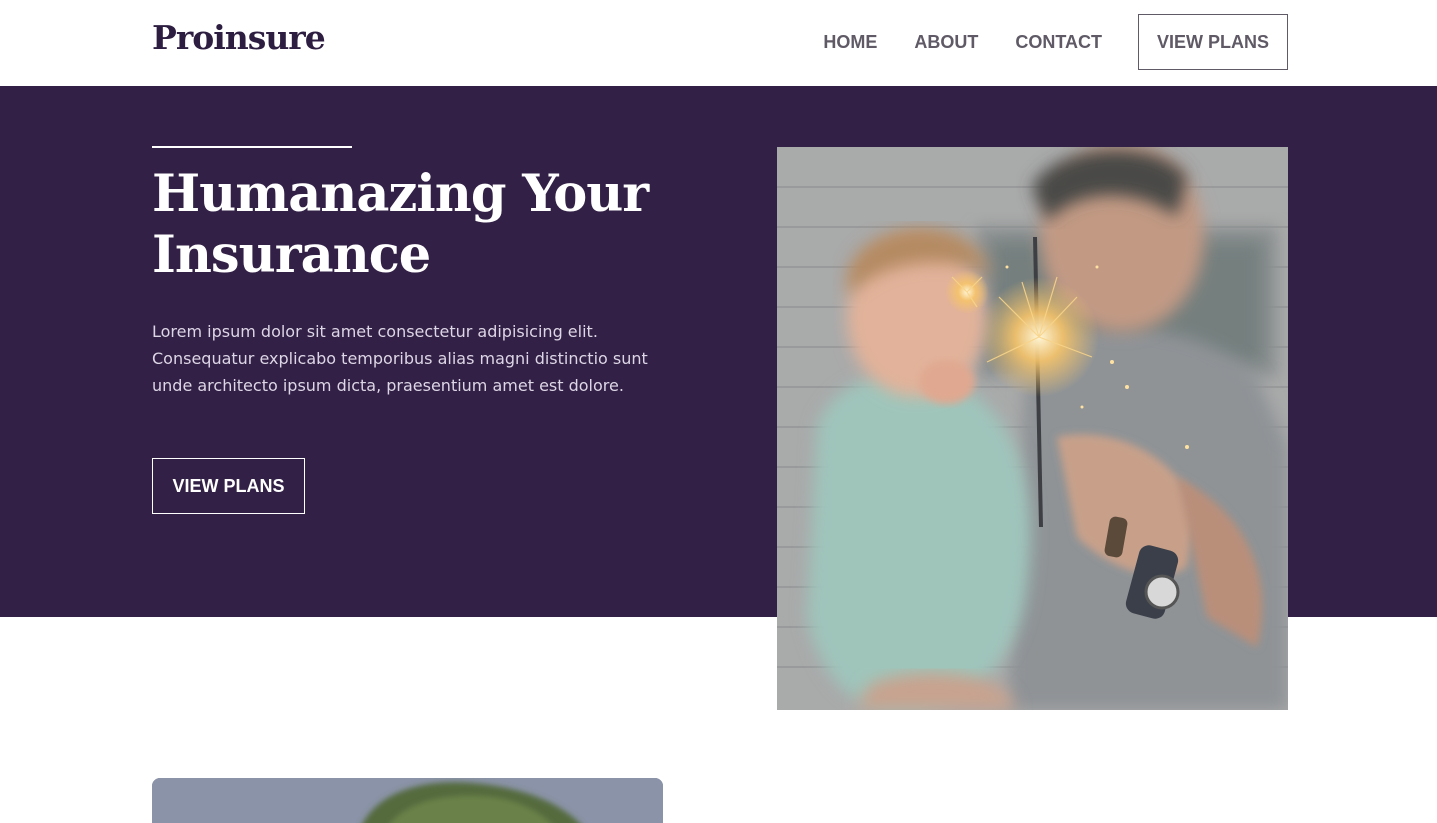  Describe the element at coordinates (1212, 42) in the screenshot. I see `header-view-plans-button: VIEW PLANS` at that location.